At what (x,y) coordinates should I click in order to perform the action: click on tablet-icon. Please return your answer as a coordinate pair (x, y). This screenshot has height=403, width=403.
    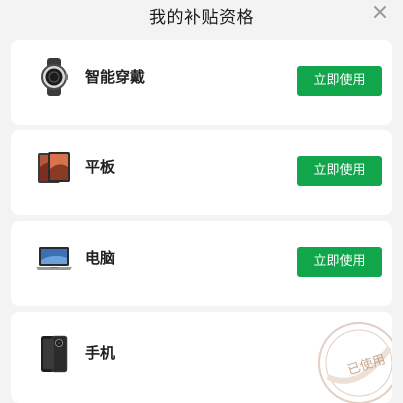
    Looking at the image, I should click on (54, 167).